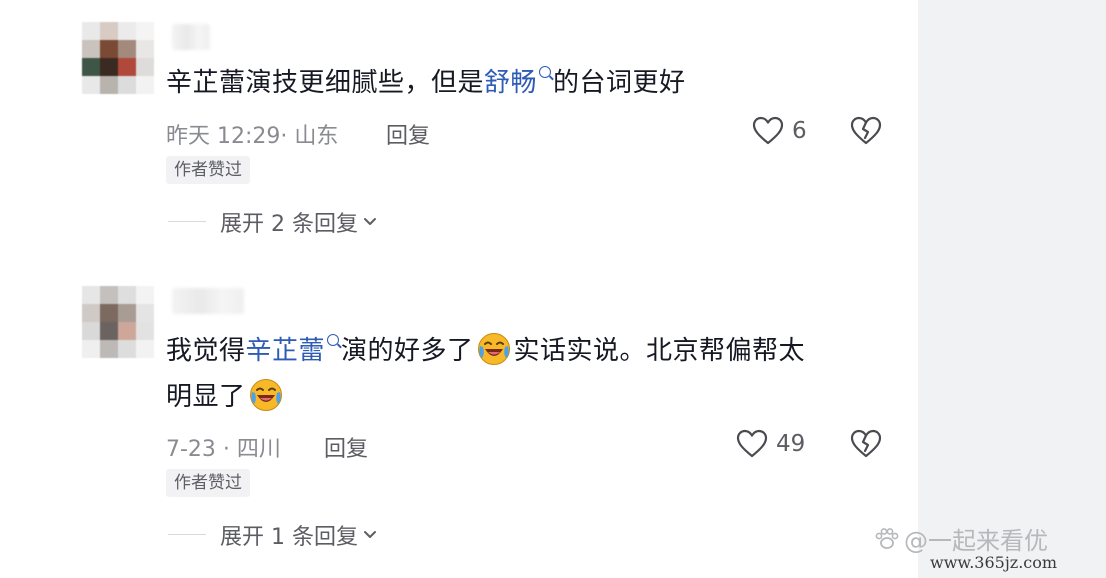  What do you see at coordinates (799, 131) in the screenshot?
I see `like-count: 6` at bounding box center [799, 131].